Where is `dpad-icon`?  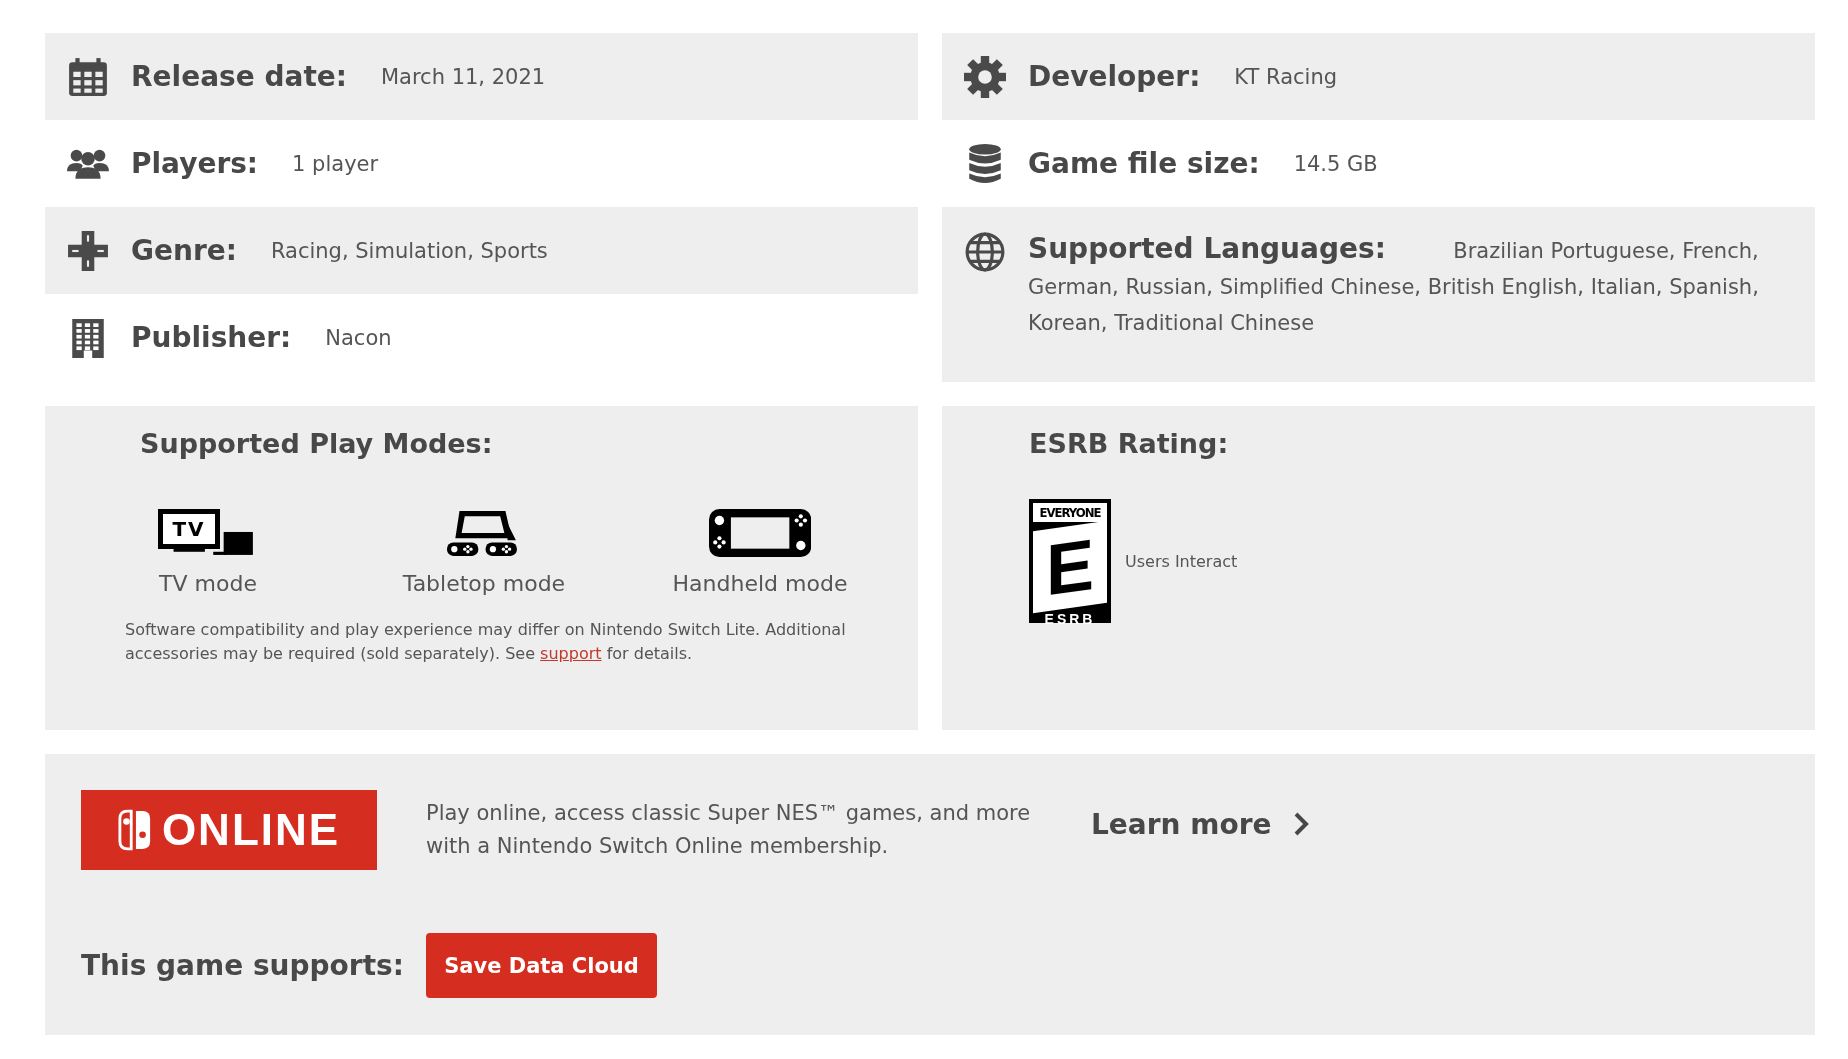
dpad-icon is located at coordinates (88, 250).